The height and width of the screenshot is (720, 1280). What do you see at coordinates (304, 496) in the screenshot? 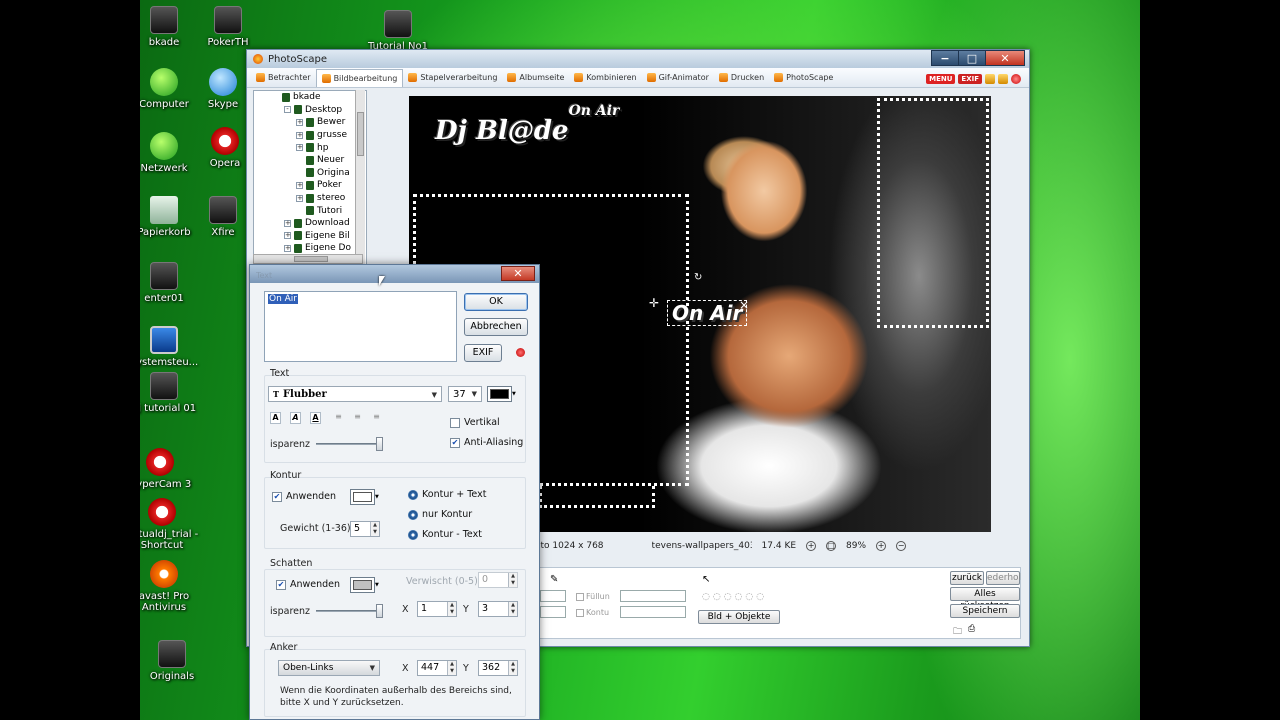
I see `contour-apply-checkbox: ✔ Anwenden` at bounding box center [304, 496].